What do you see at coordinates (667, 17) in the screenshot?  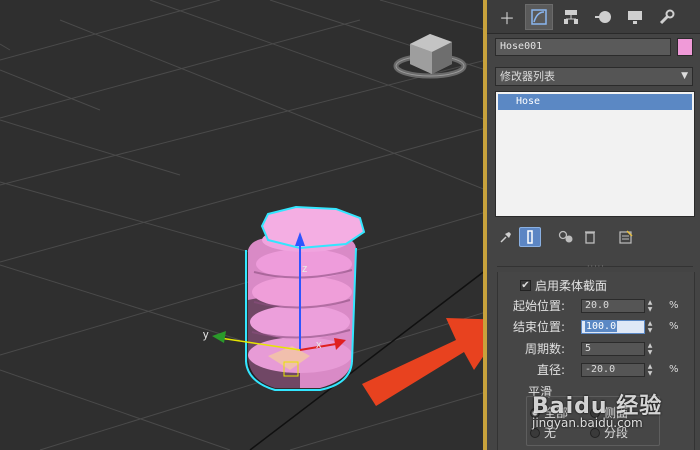 I see `wrench-icon` at bounding box center [667, 17].